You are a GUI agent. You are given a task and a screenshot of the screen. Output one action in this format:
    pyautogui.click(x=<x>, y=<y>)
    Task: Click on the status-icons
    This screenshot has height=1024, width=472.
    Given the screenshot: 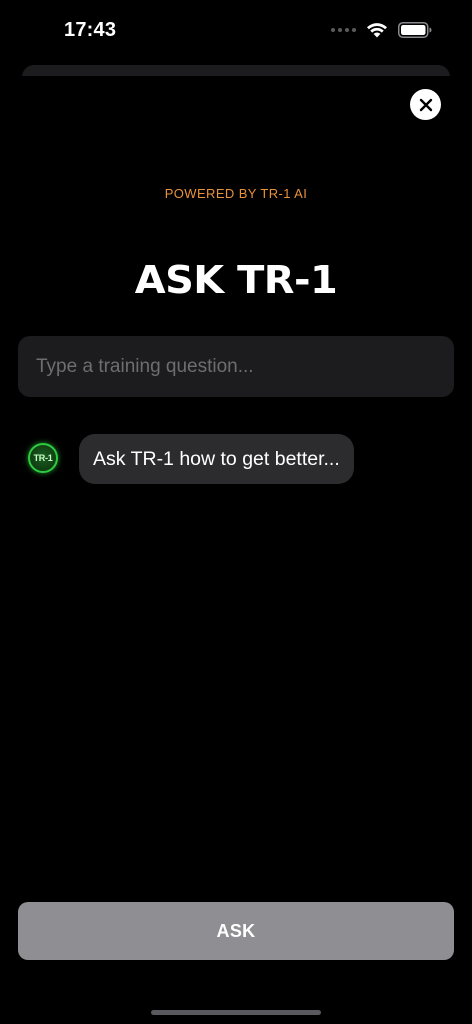 What is the action you would take?
    pyautogui.click(x=381, y=30)
    